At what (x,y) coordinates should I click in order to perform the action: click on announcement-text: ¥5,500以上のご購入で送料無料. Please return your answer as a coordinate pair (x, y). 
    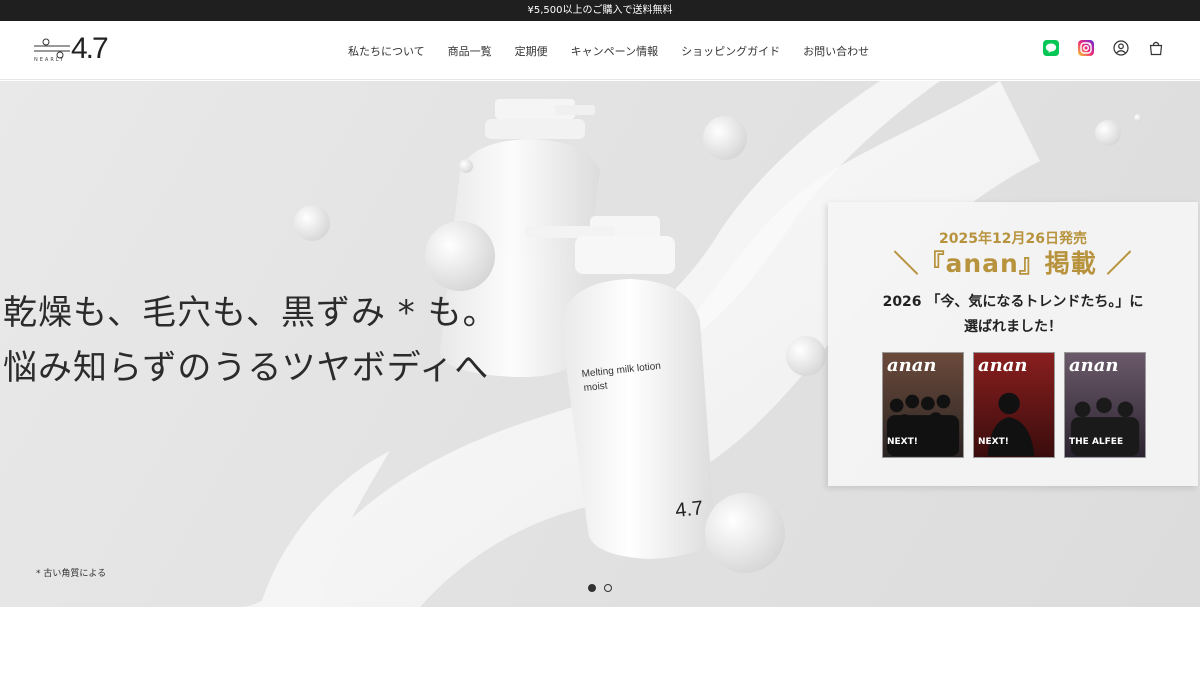
    Looking at the image, I should click on (600, 10).